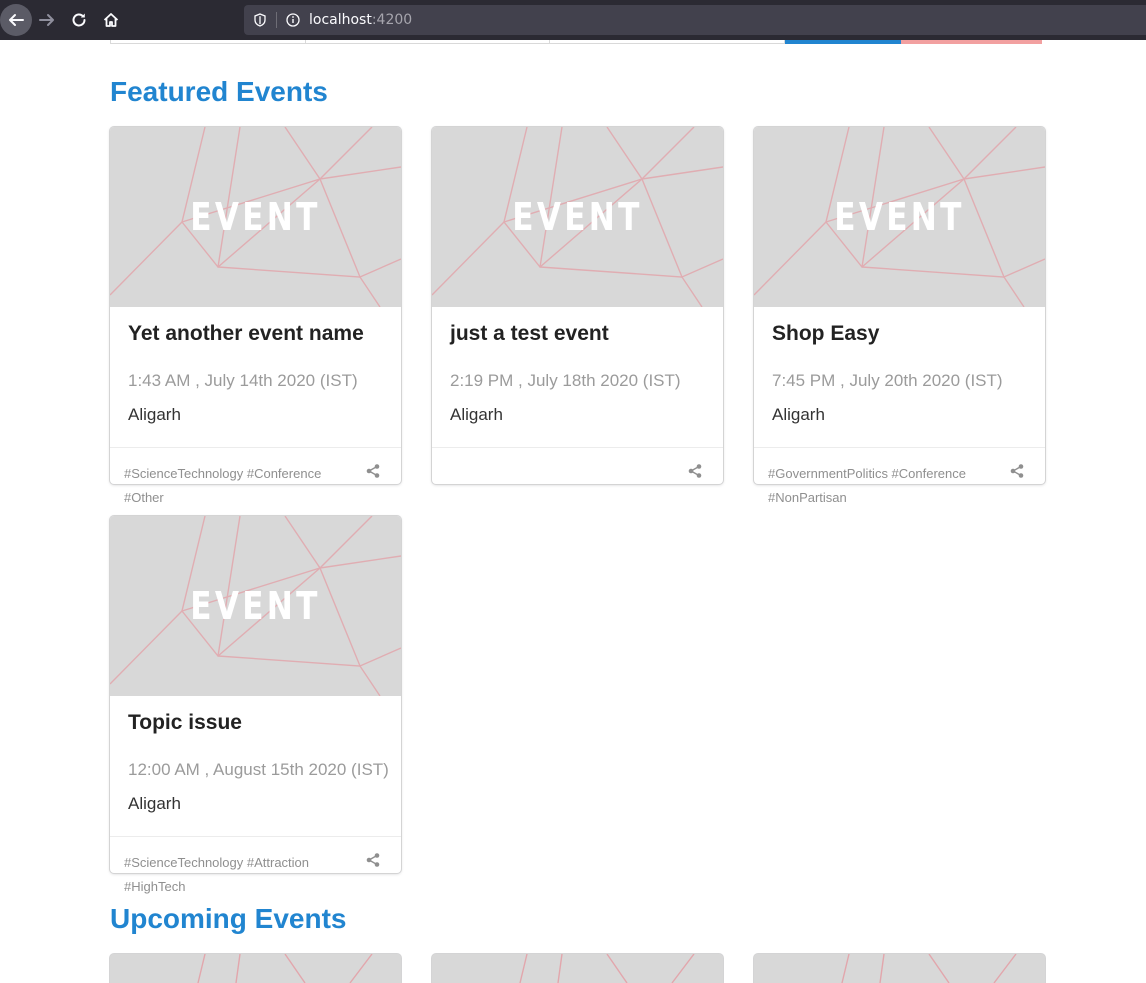 Image resolution: width=1146 pixels, height=983 pixels. What do you see at coordinates (217, 874) in the screenshot?
I see `event-tags: #ScienceTechnology #Attraction #HighTech` at bounding box center [217, 874].